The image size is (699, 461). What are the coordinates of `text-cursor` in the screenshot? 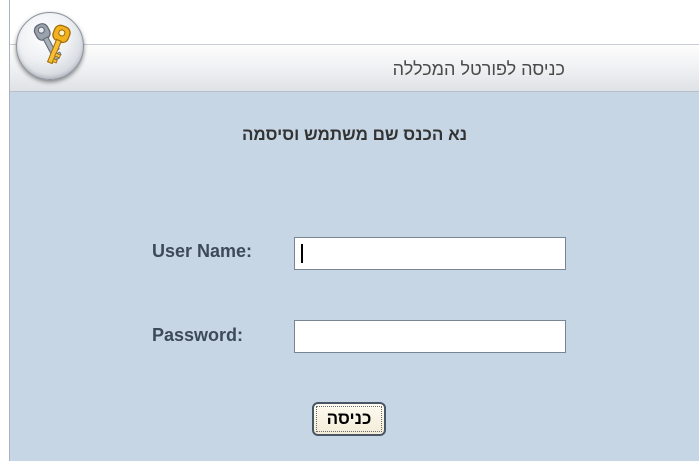 It's located at (302, 253).